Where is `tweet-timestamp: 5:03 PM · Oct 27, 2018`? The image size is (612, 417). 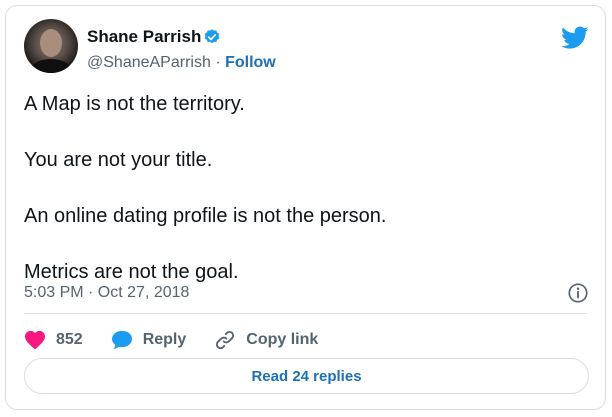 tweet-timestamp: 5:03 PM · Oct 27, 2018 is located at coordinates (106, 293).